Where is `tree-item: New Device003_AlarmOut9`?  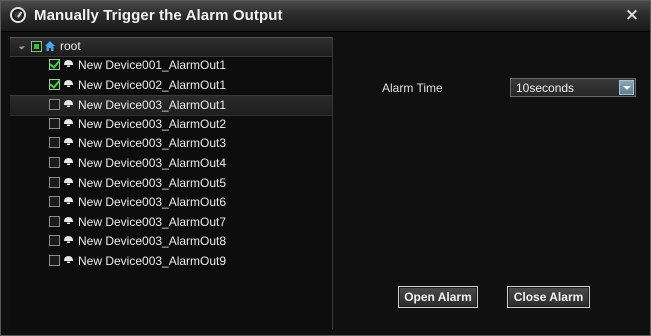
tree-item: New Device003_AlarmOut9 is located at coordinates (171, 261).